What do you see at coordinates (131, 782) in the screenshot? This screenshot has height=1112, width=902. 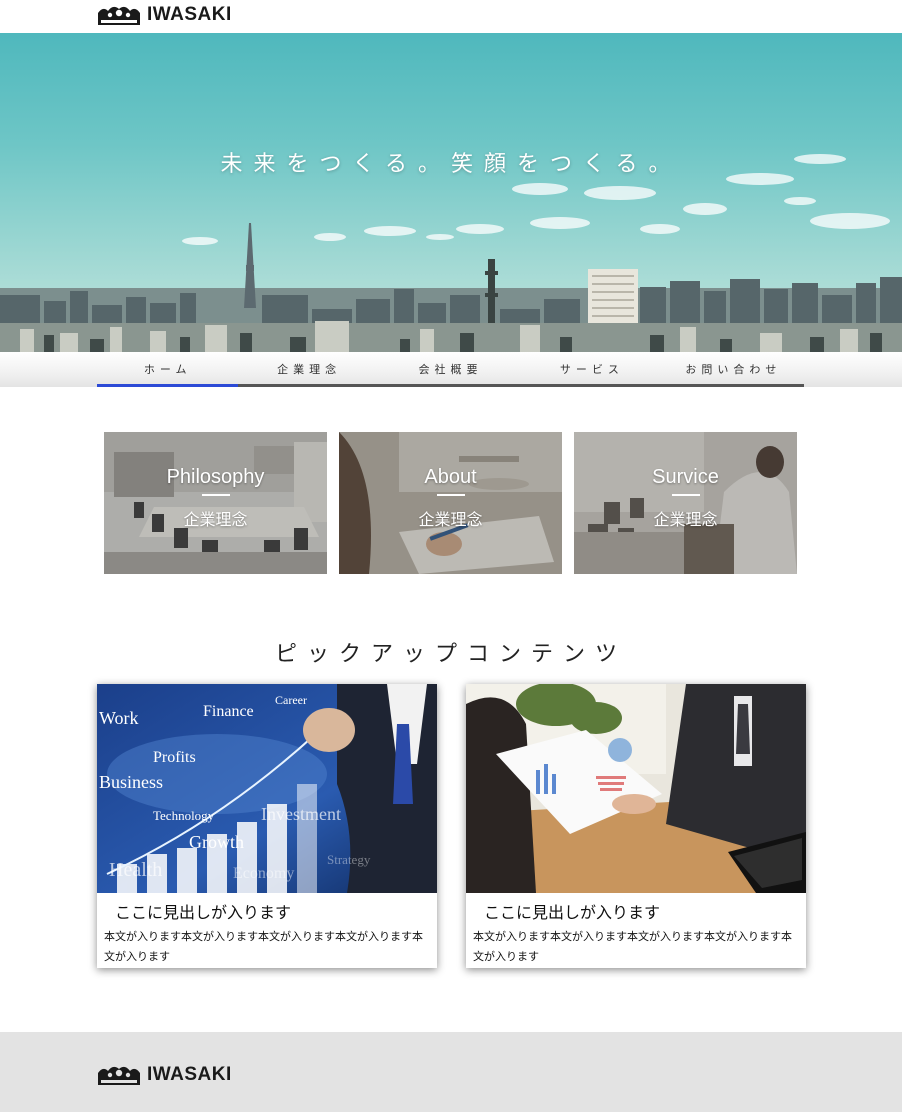 I see `card-image-word: Business` at bounding box center [131, 782].